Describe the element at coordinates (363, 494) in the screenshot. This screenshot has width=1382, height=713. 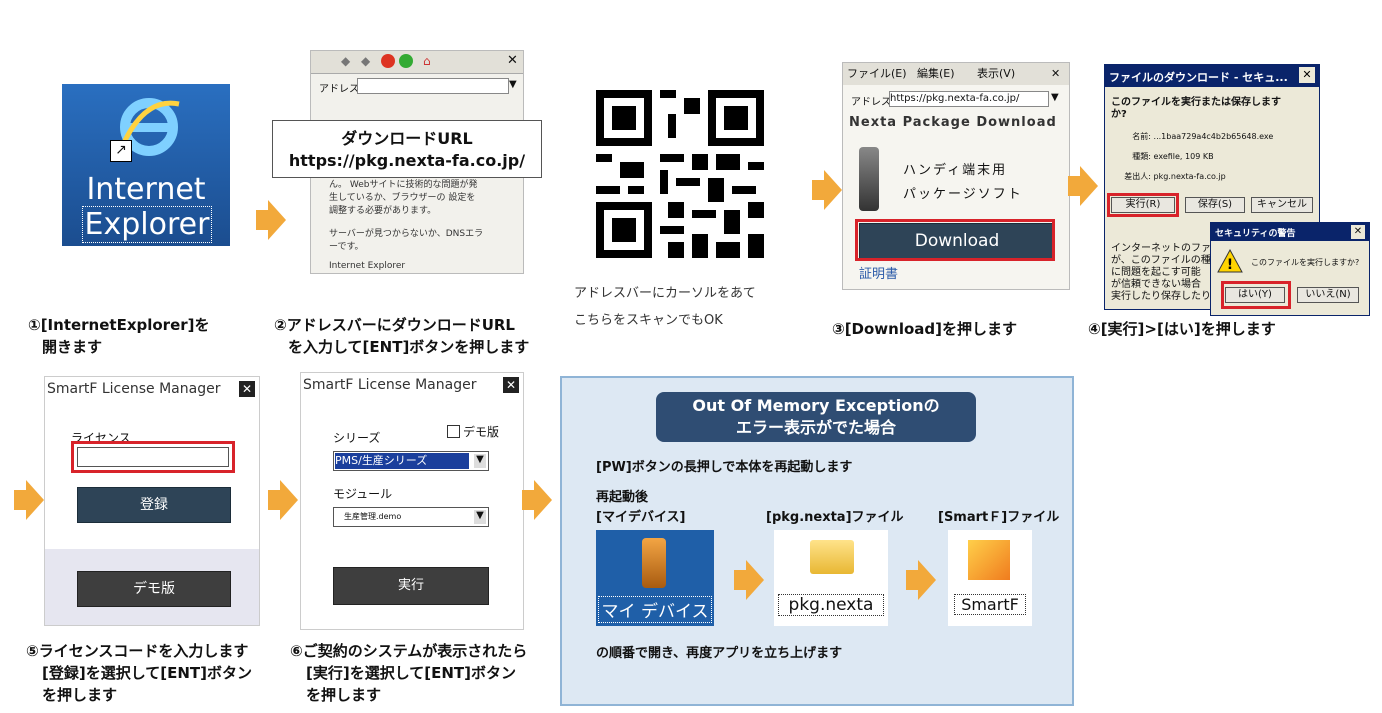
I see `module-label: モジュール` at that location.